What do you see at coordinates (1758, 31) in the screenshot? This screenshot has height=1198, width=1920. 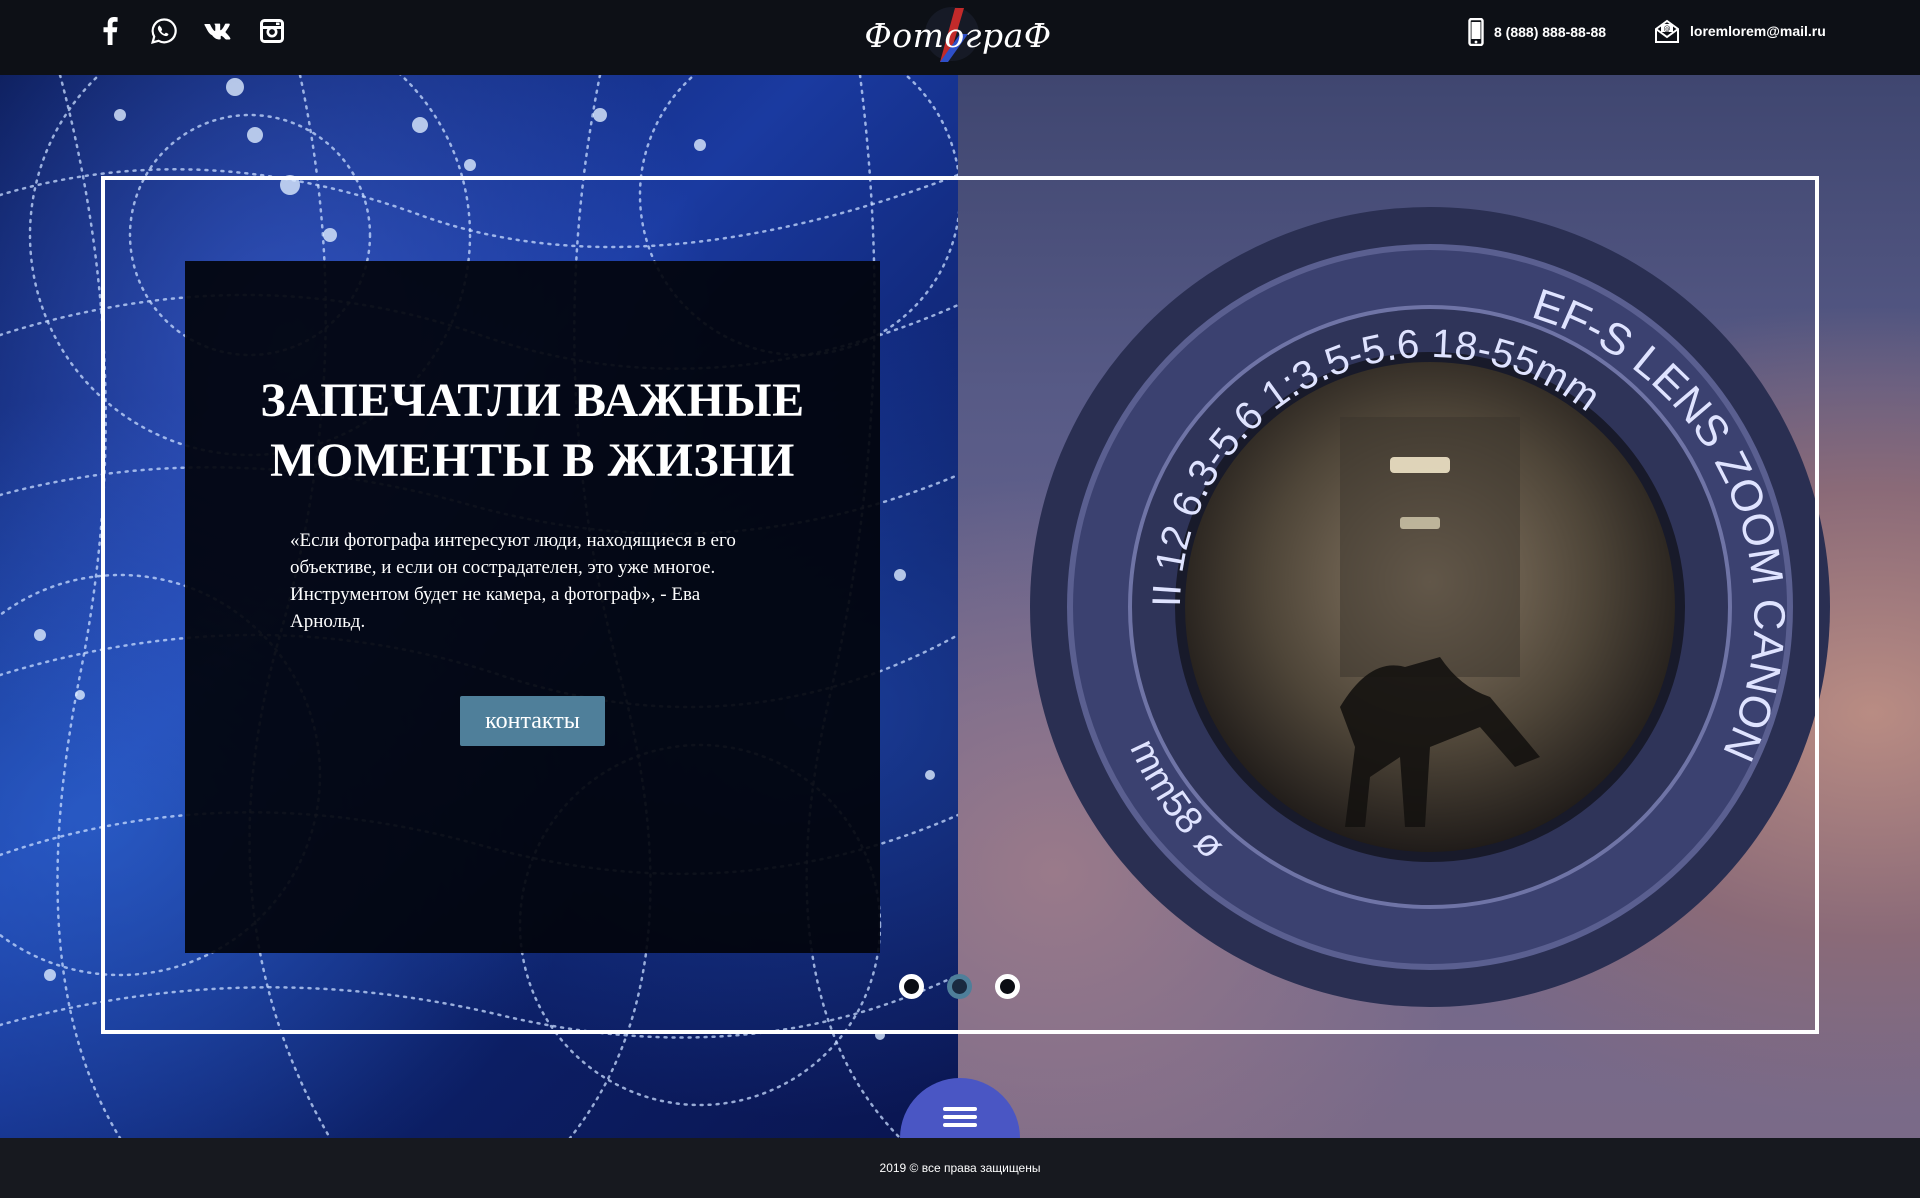 I see `email-address: loremlorem@mail.ru` at bounding box center [1758, 31].